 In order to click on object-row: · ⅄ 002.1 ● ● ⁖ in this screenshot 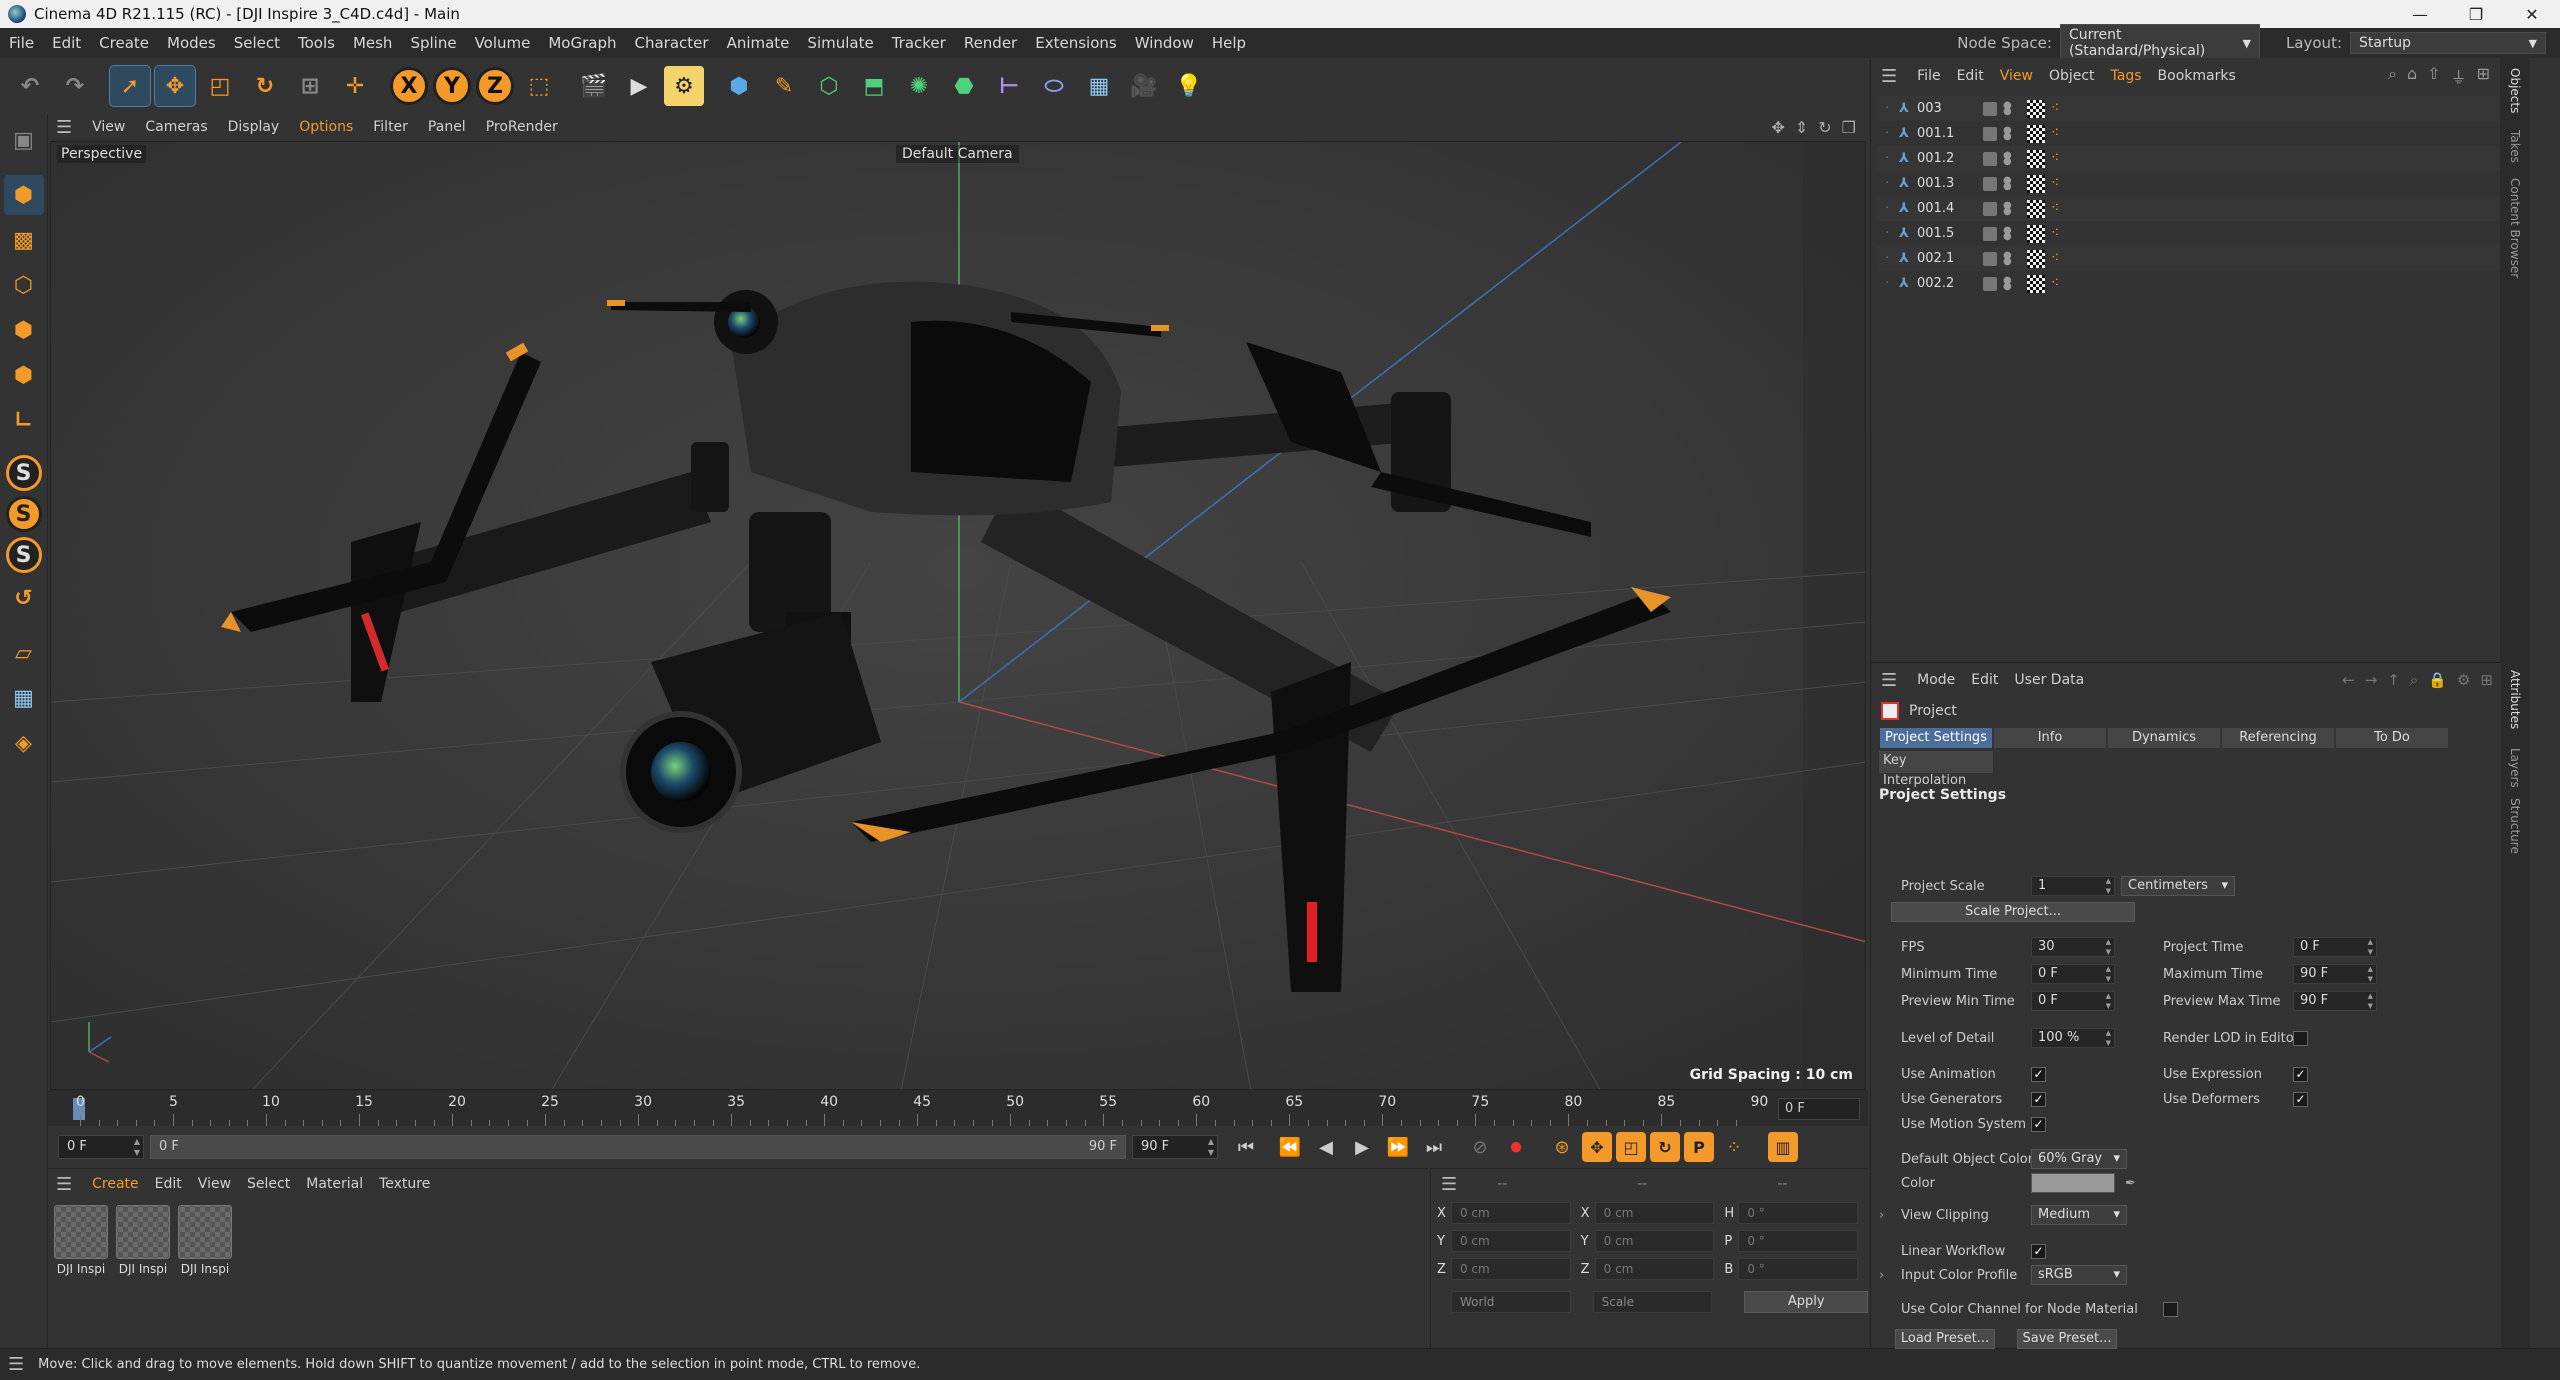, I will do `click(2202, 258)`.